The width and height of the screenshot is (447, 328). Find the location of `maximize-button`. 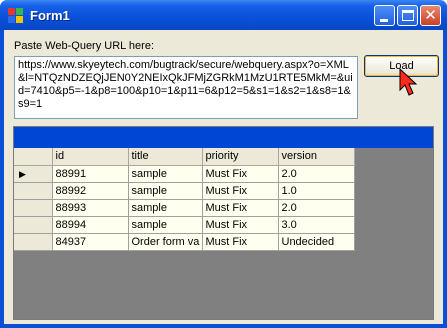

maximize-button is located at coordinates (407, 15).